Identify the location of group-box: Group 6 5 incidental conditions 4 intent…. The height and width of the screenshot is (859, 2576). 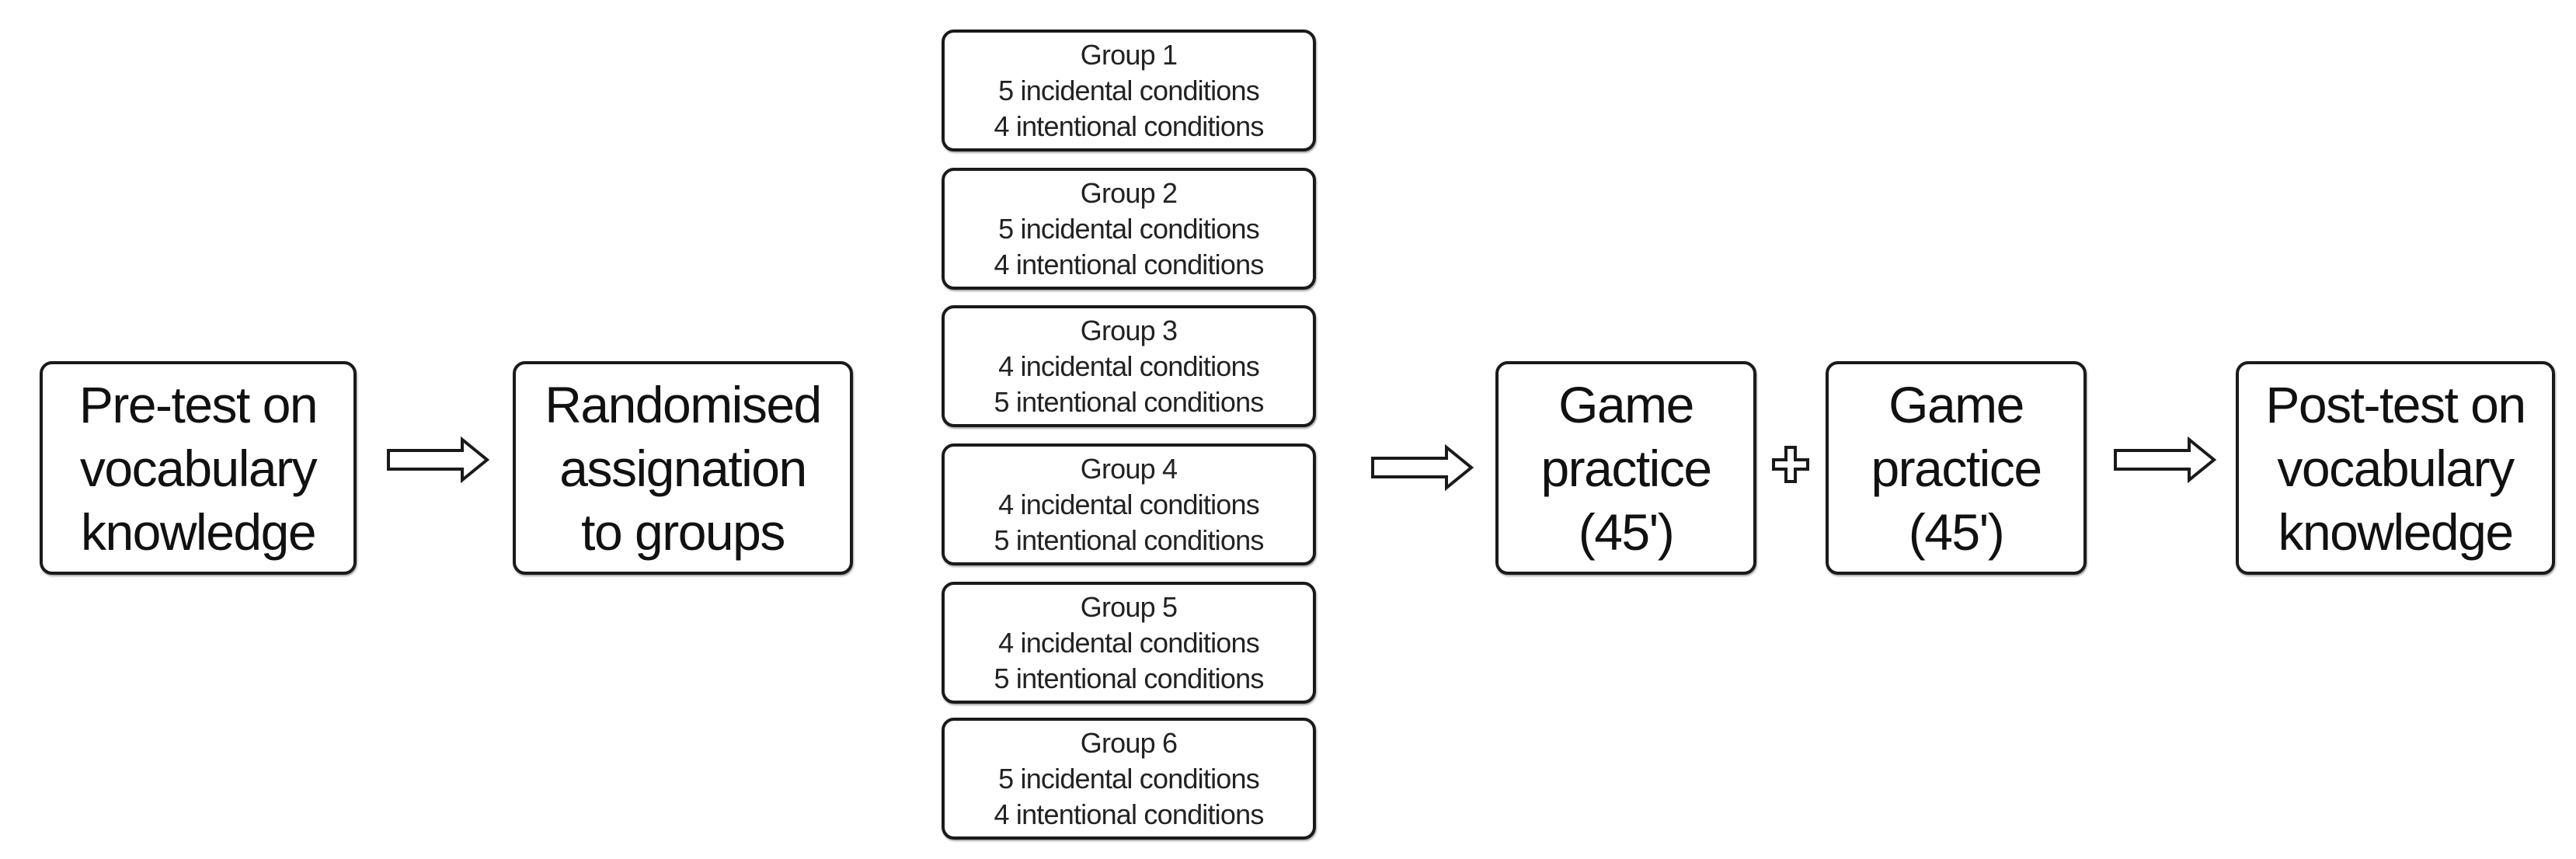
(1129, 779).